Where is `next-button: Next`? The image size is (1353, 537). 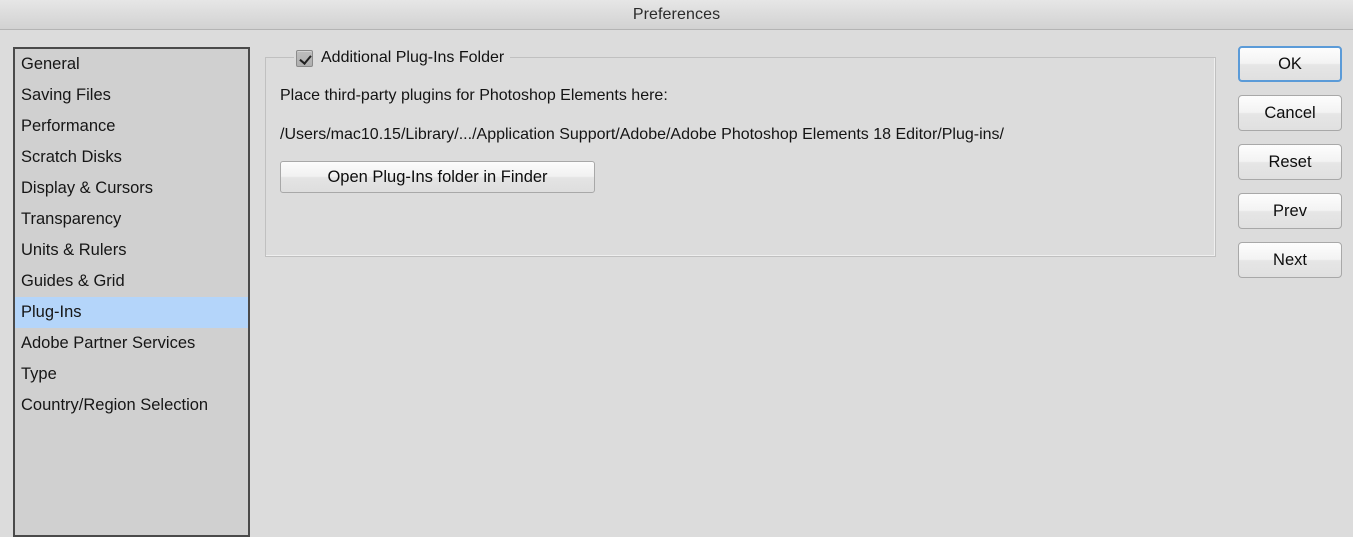 next-button: Next is located at coordinates (1290, 260).